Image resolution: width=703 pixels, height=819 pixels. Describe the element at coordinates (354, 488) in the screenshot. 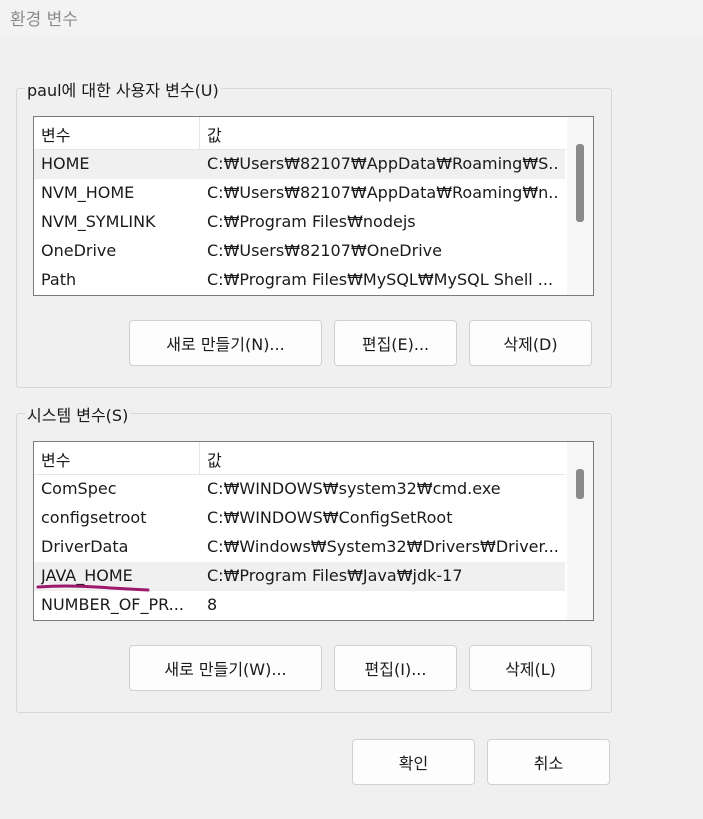

I see `variable-value: C:₩WINDOWS₩system32₩cmd.exe` at that location.